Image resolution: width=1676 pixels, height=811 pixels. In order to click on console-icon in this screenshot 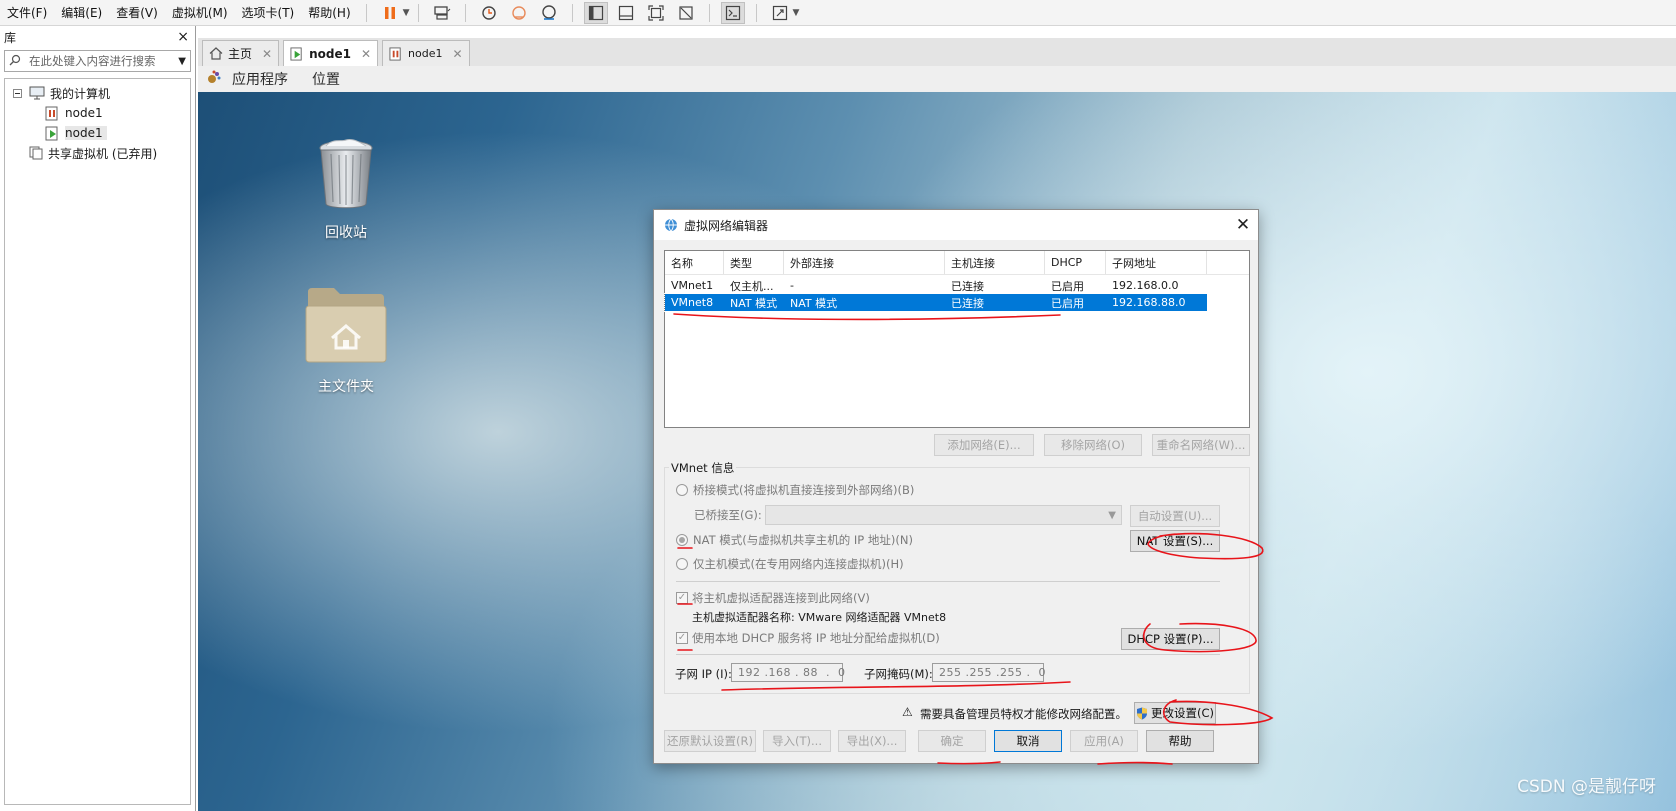, I will do `click(732, 12)`.